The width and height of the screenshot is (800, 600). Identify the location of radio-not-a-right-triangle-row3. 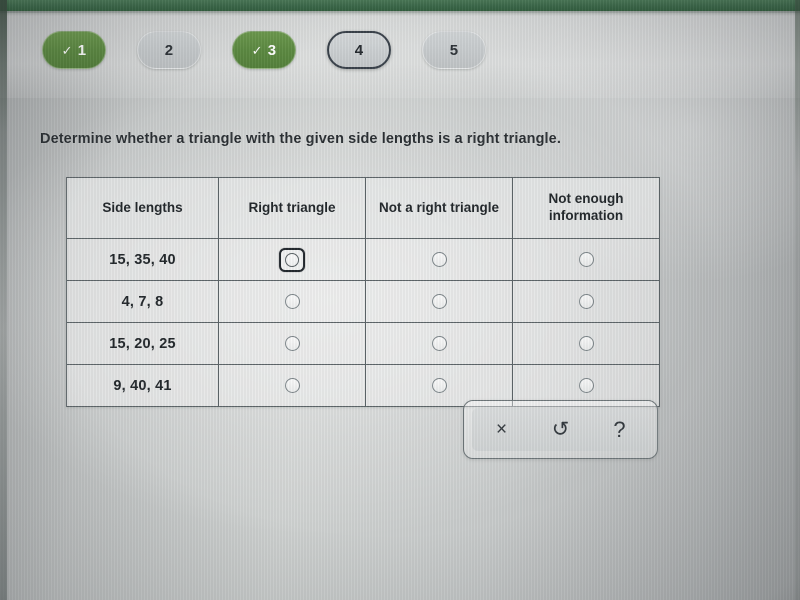
(439, 344).